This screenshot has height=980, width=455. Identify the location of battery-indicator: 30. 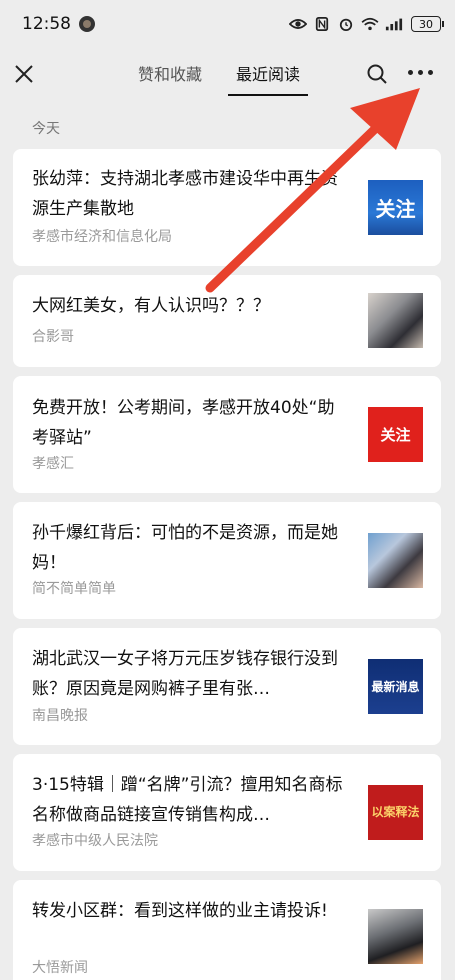
(427, 24).